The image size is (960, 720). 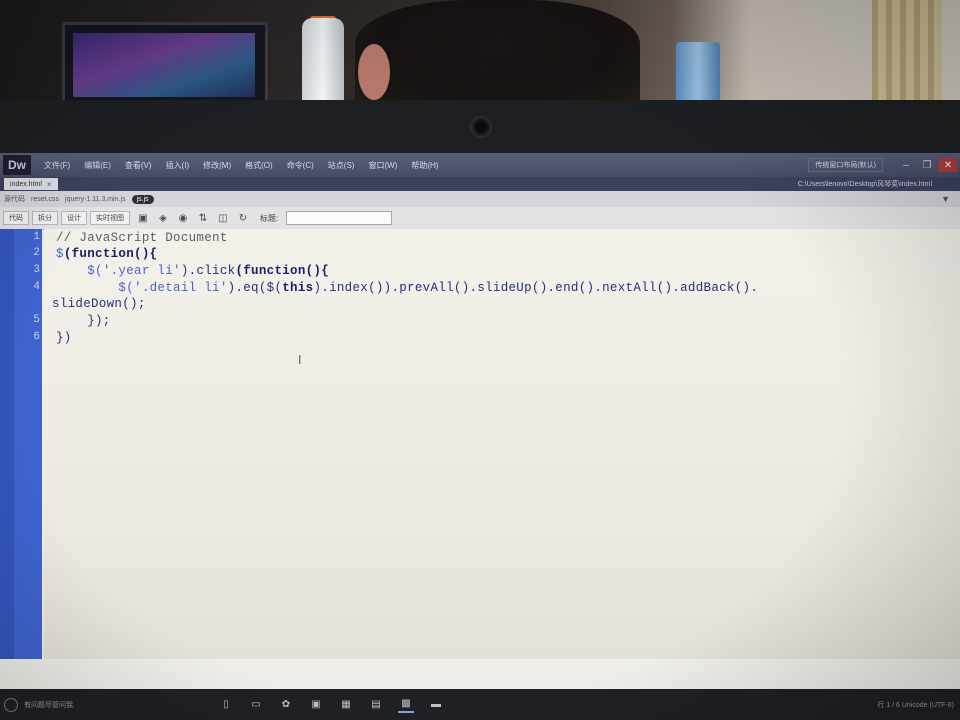 I want to click on menu-commands: 命令(C), so click(x=300, y=165).